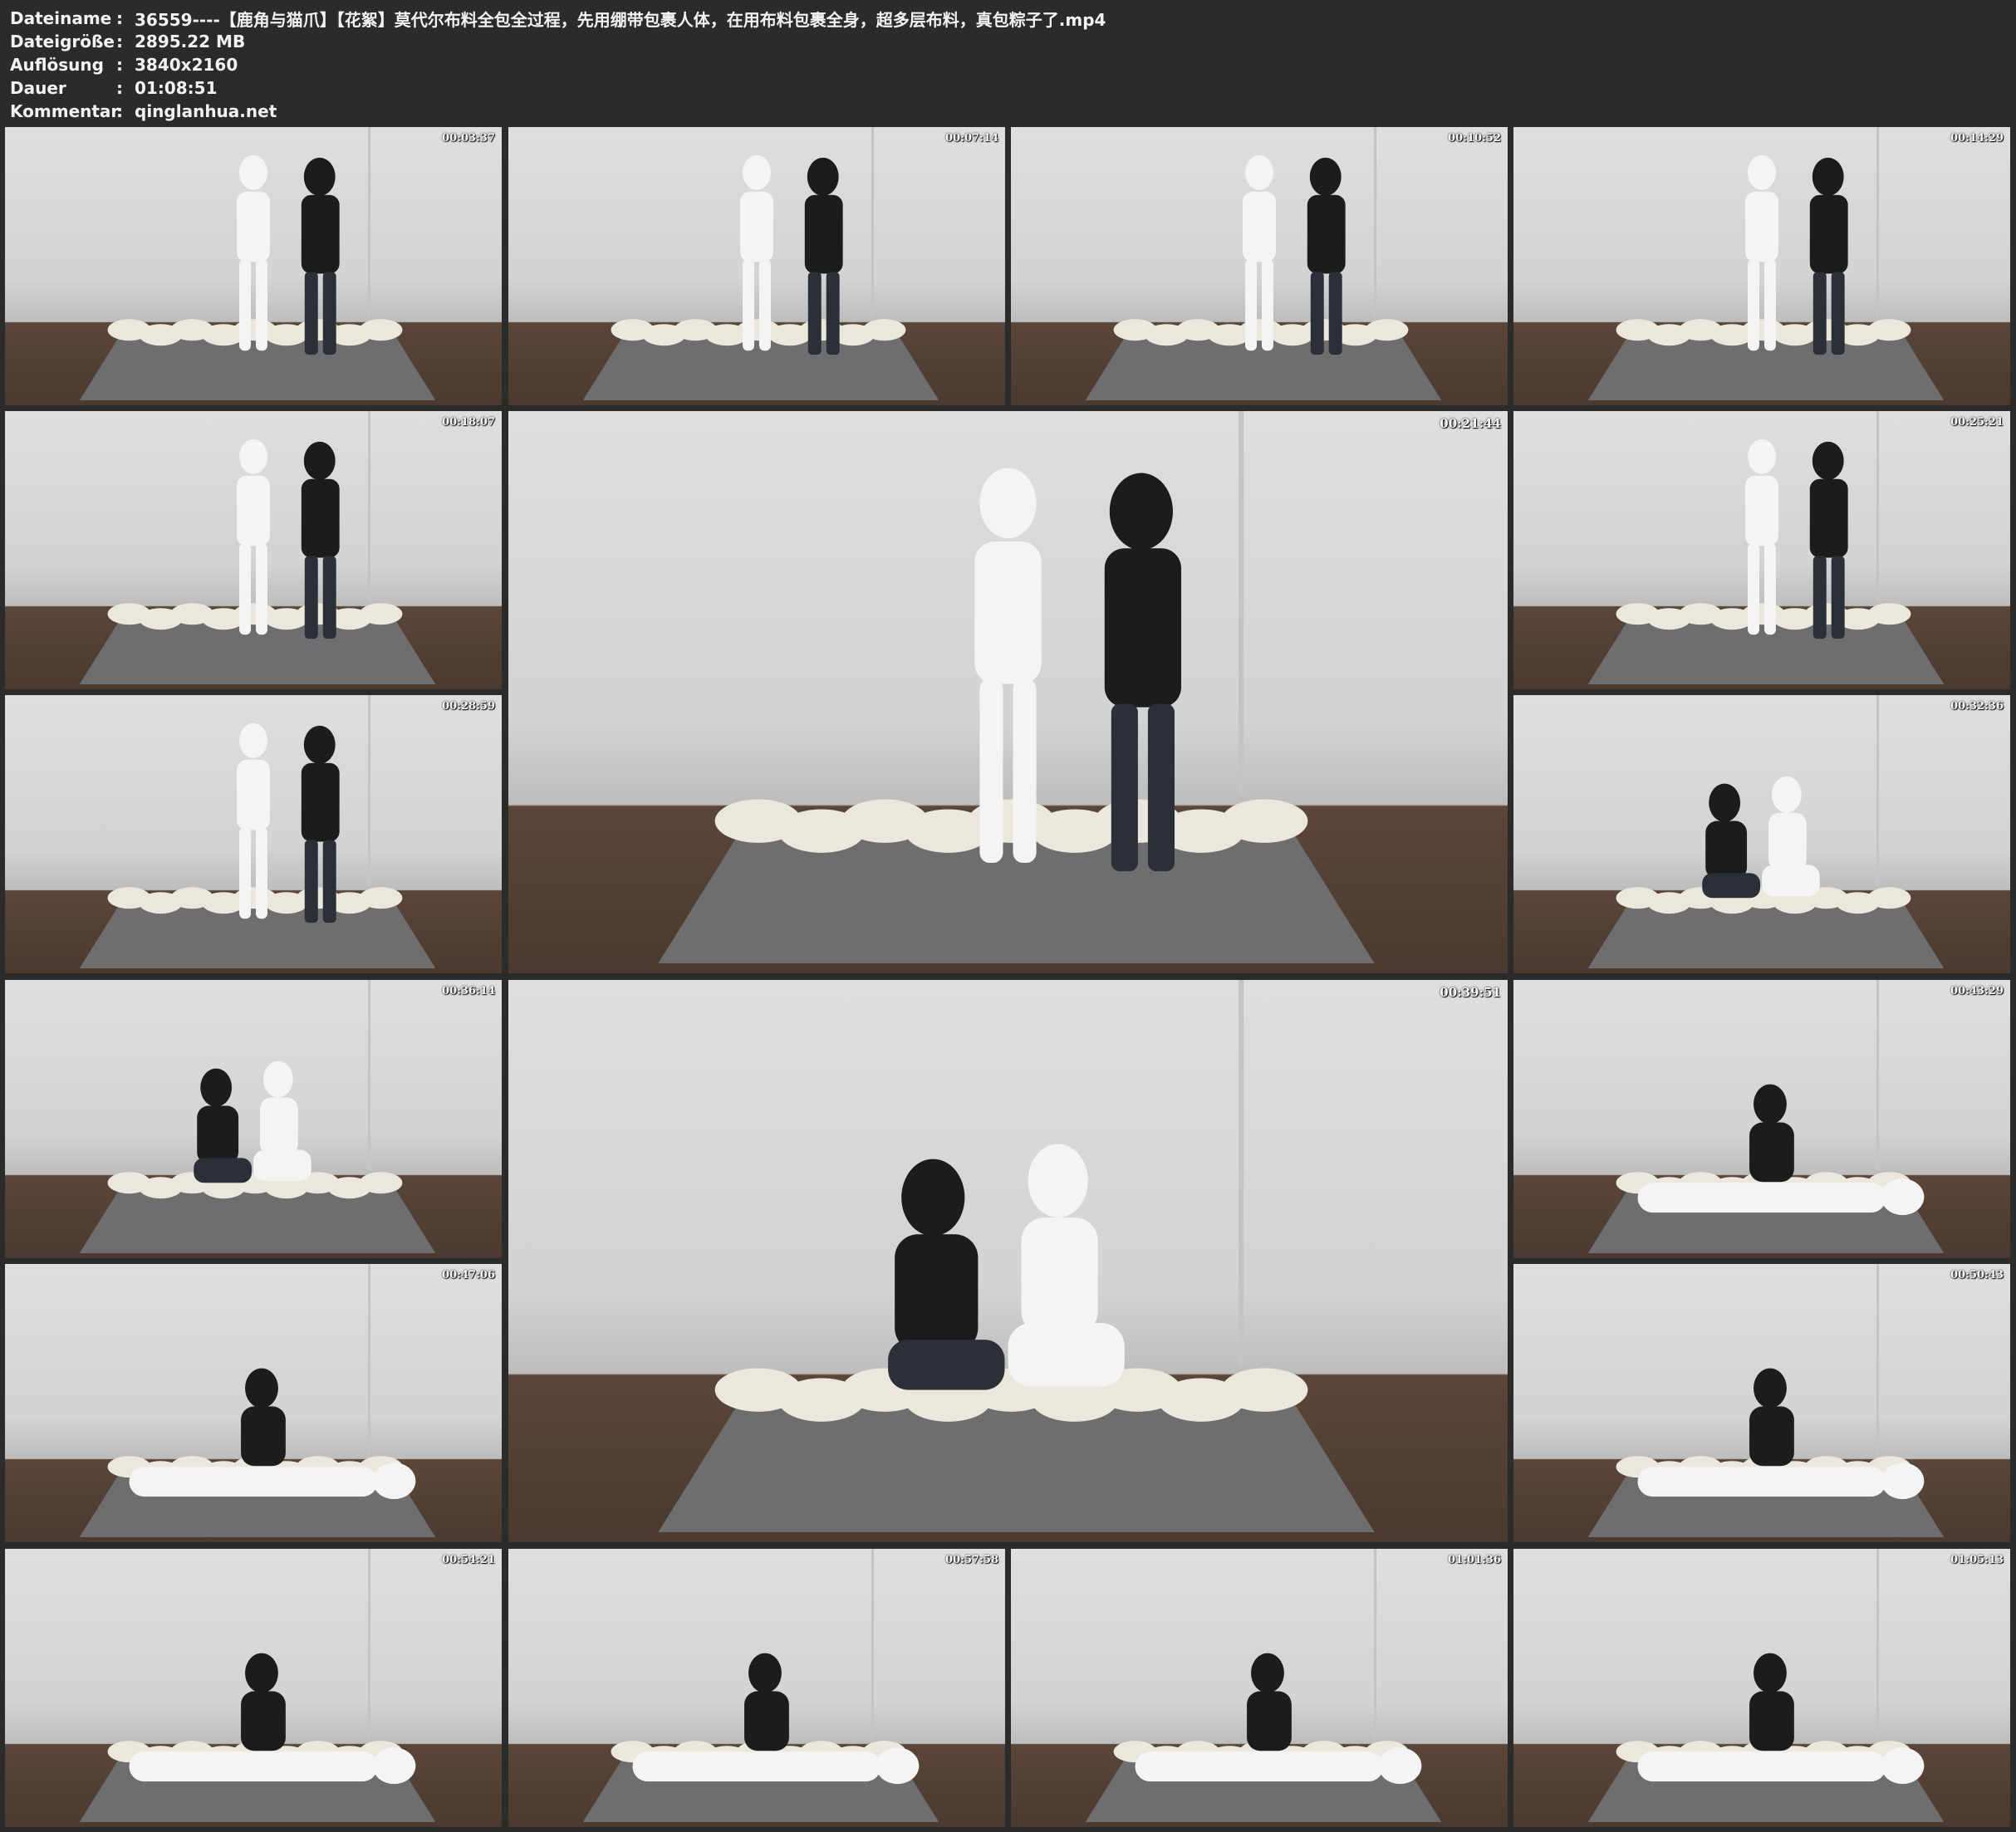 This screenshot has width=2016, height=1832. Describe the element at coordinates (38, 88) in the screenshot. I see `info-label: Dauer` at that location.